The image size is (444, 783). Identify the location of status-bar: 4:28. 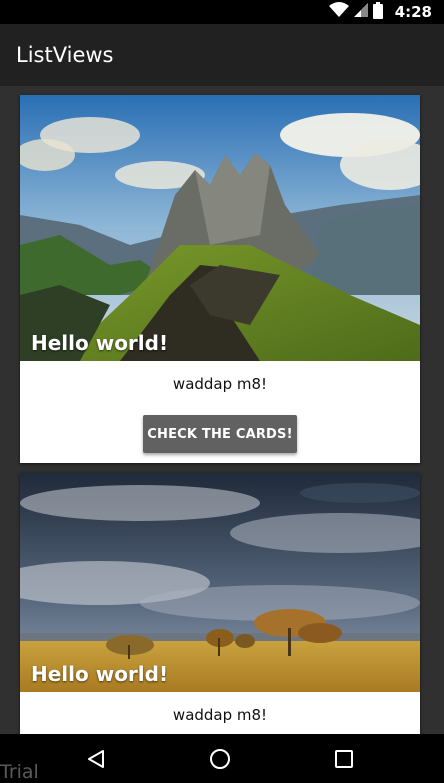
(222, 12).